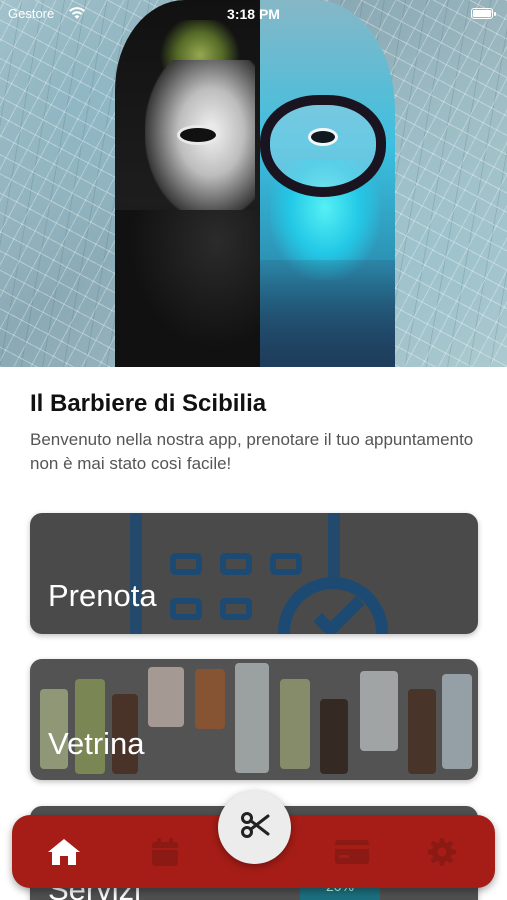 Image resolution: width=507 pixels, height=900 pixels. Describe the element at coordinates (254, 719) in the screenshot. I see `vetrina-card: Vetrina` at that location.